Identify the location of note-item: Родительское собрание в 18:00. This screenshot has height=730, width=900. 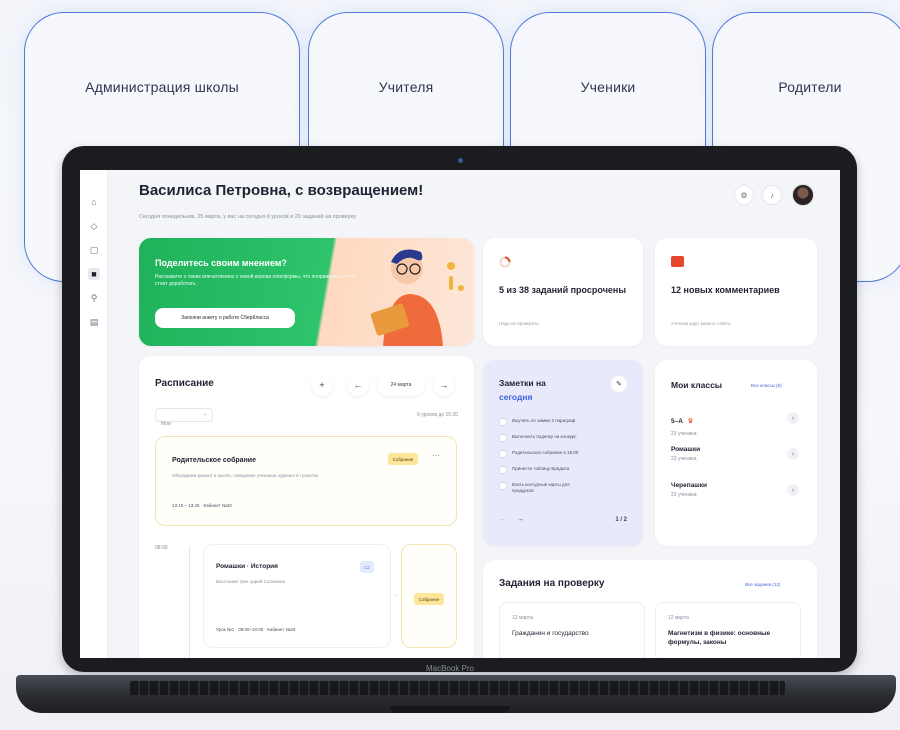
(555, 454).